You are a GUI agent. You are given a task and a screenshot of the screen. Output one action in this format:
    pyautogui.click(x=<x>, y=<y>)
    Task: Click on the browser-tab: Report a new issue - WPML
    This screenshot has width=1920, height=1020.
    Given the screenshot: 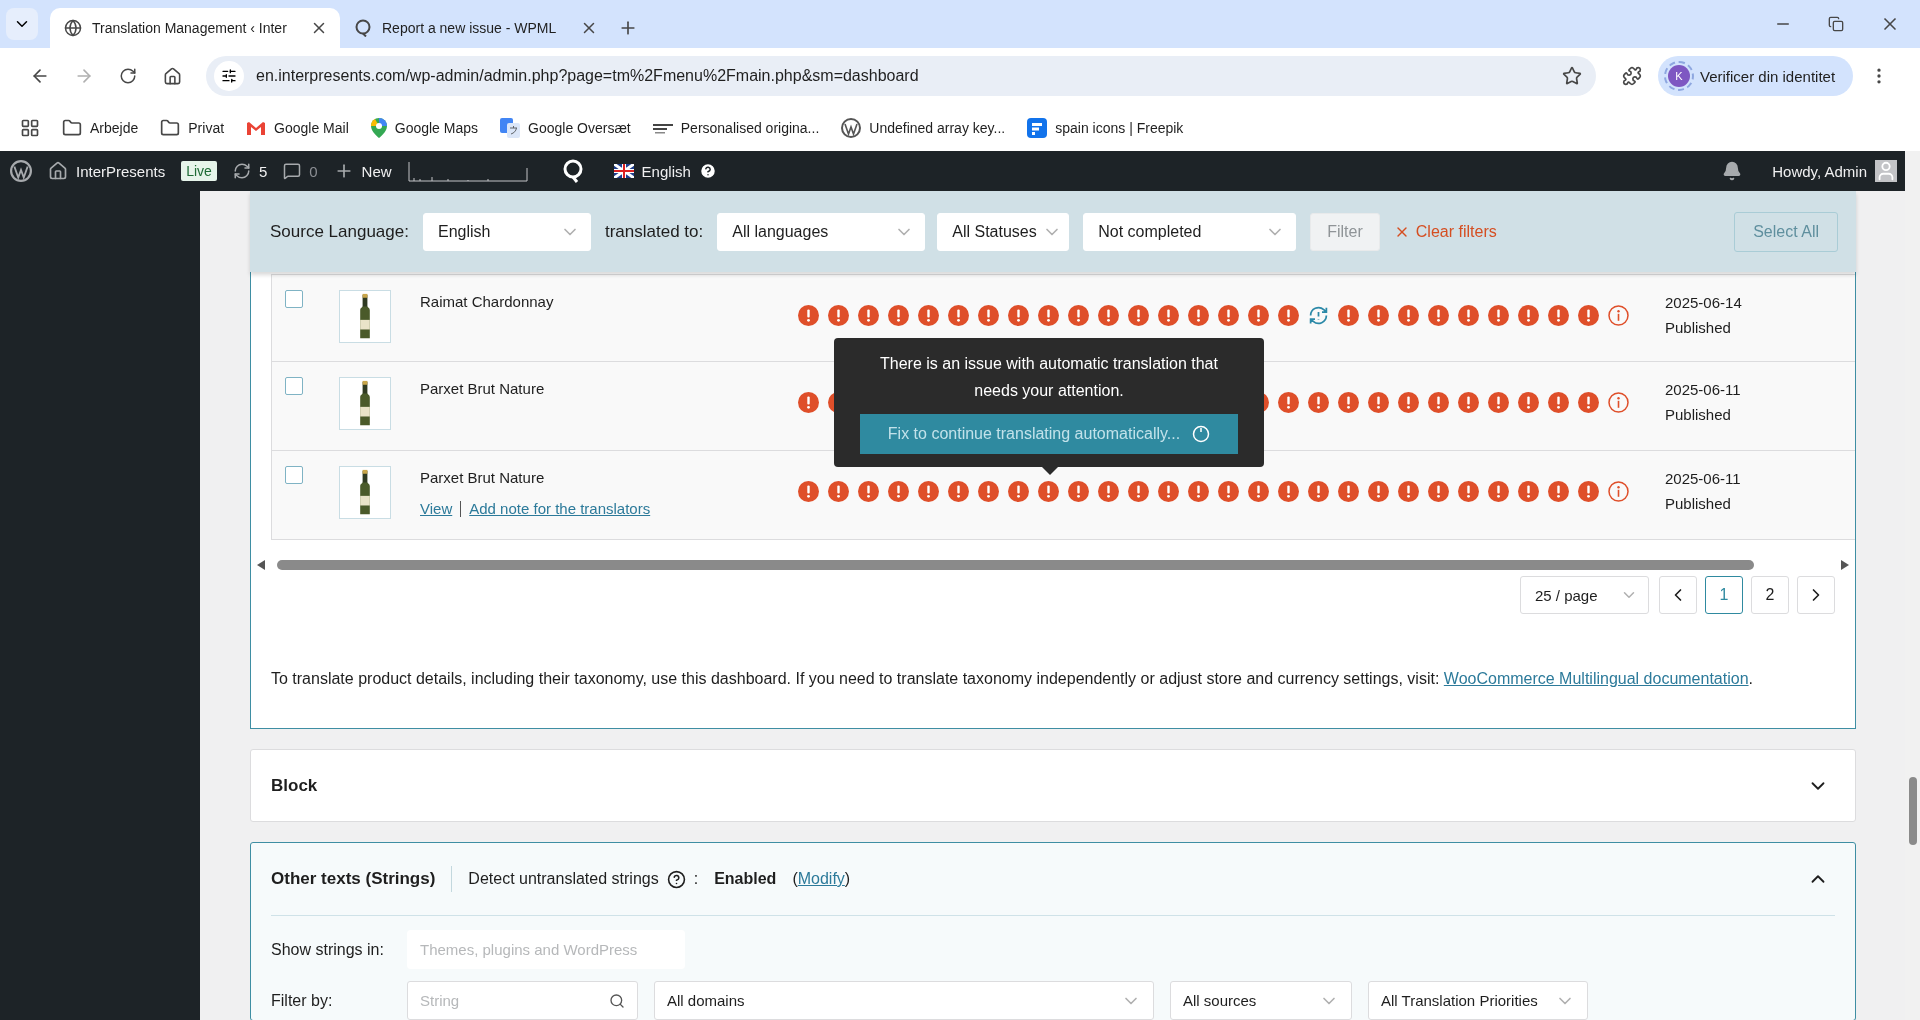 What is the action you would take?
    pyautogui.click(x=475, y=28)
    